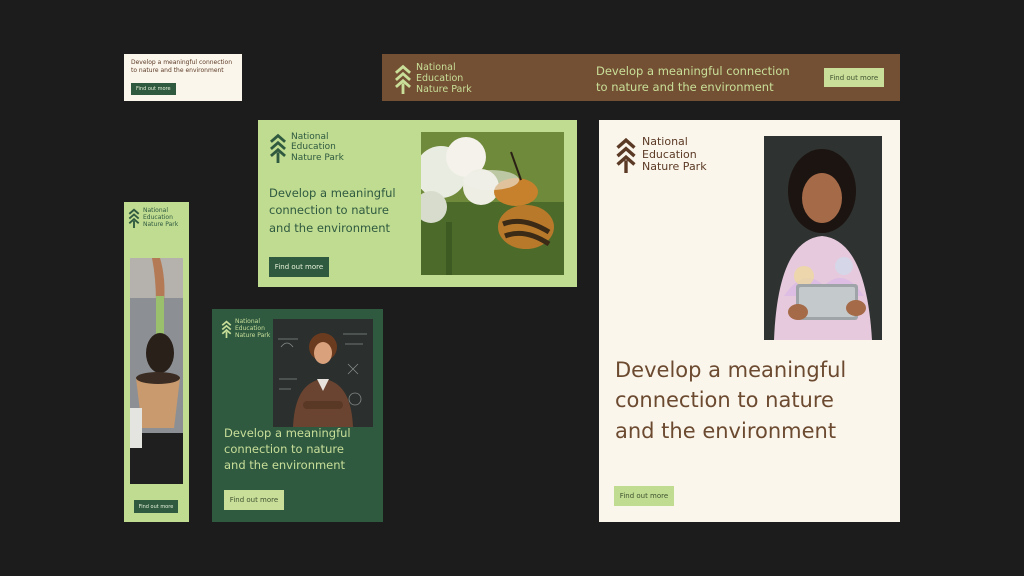 The height and width of the screenshot is (576, 1024). Describe the element at coordinates (823, 238) in the screenshot. I see `girl-with-tablet-photo` at that location.